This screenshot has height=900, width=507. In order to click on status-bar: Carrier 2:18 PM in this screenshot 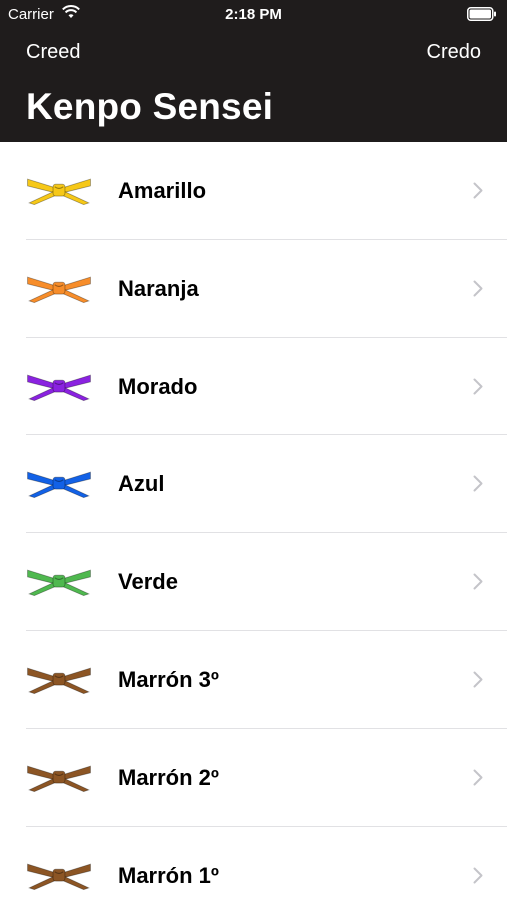, I will do `click(253, 15)`.